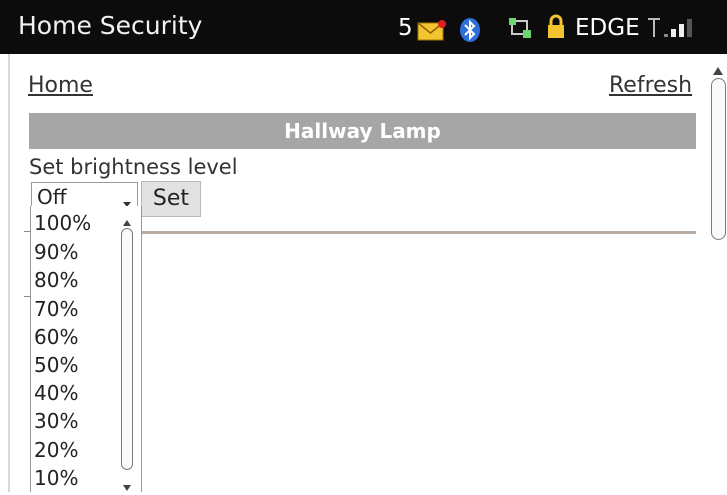 The image size is (727, 495). What do you see at coordinates (56, 337) in the screenshot?
I see `option-item: 60%` at bounding box center [56, 337].